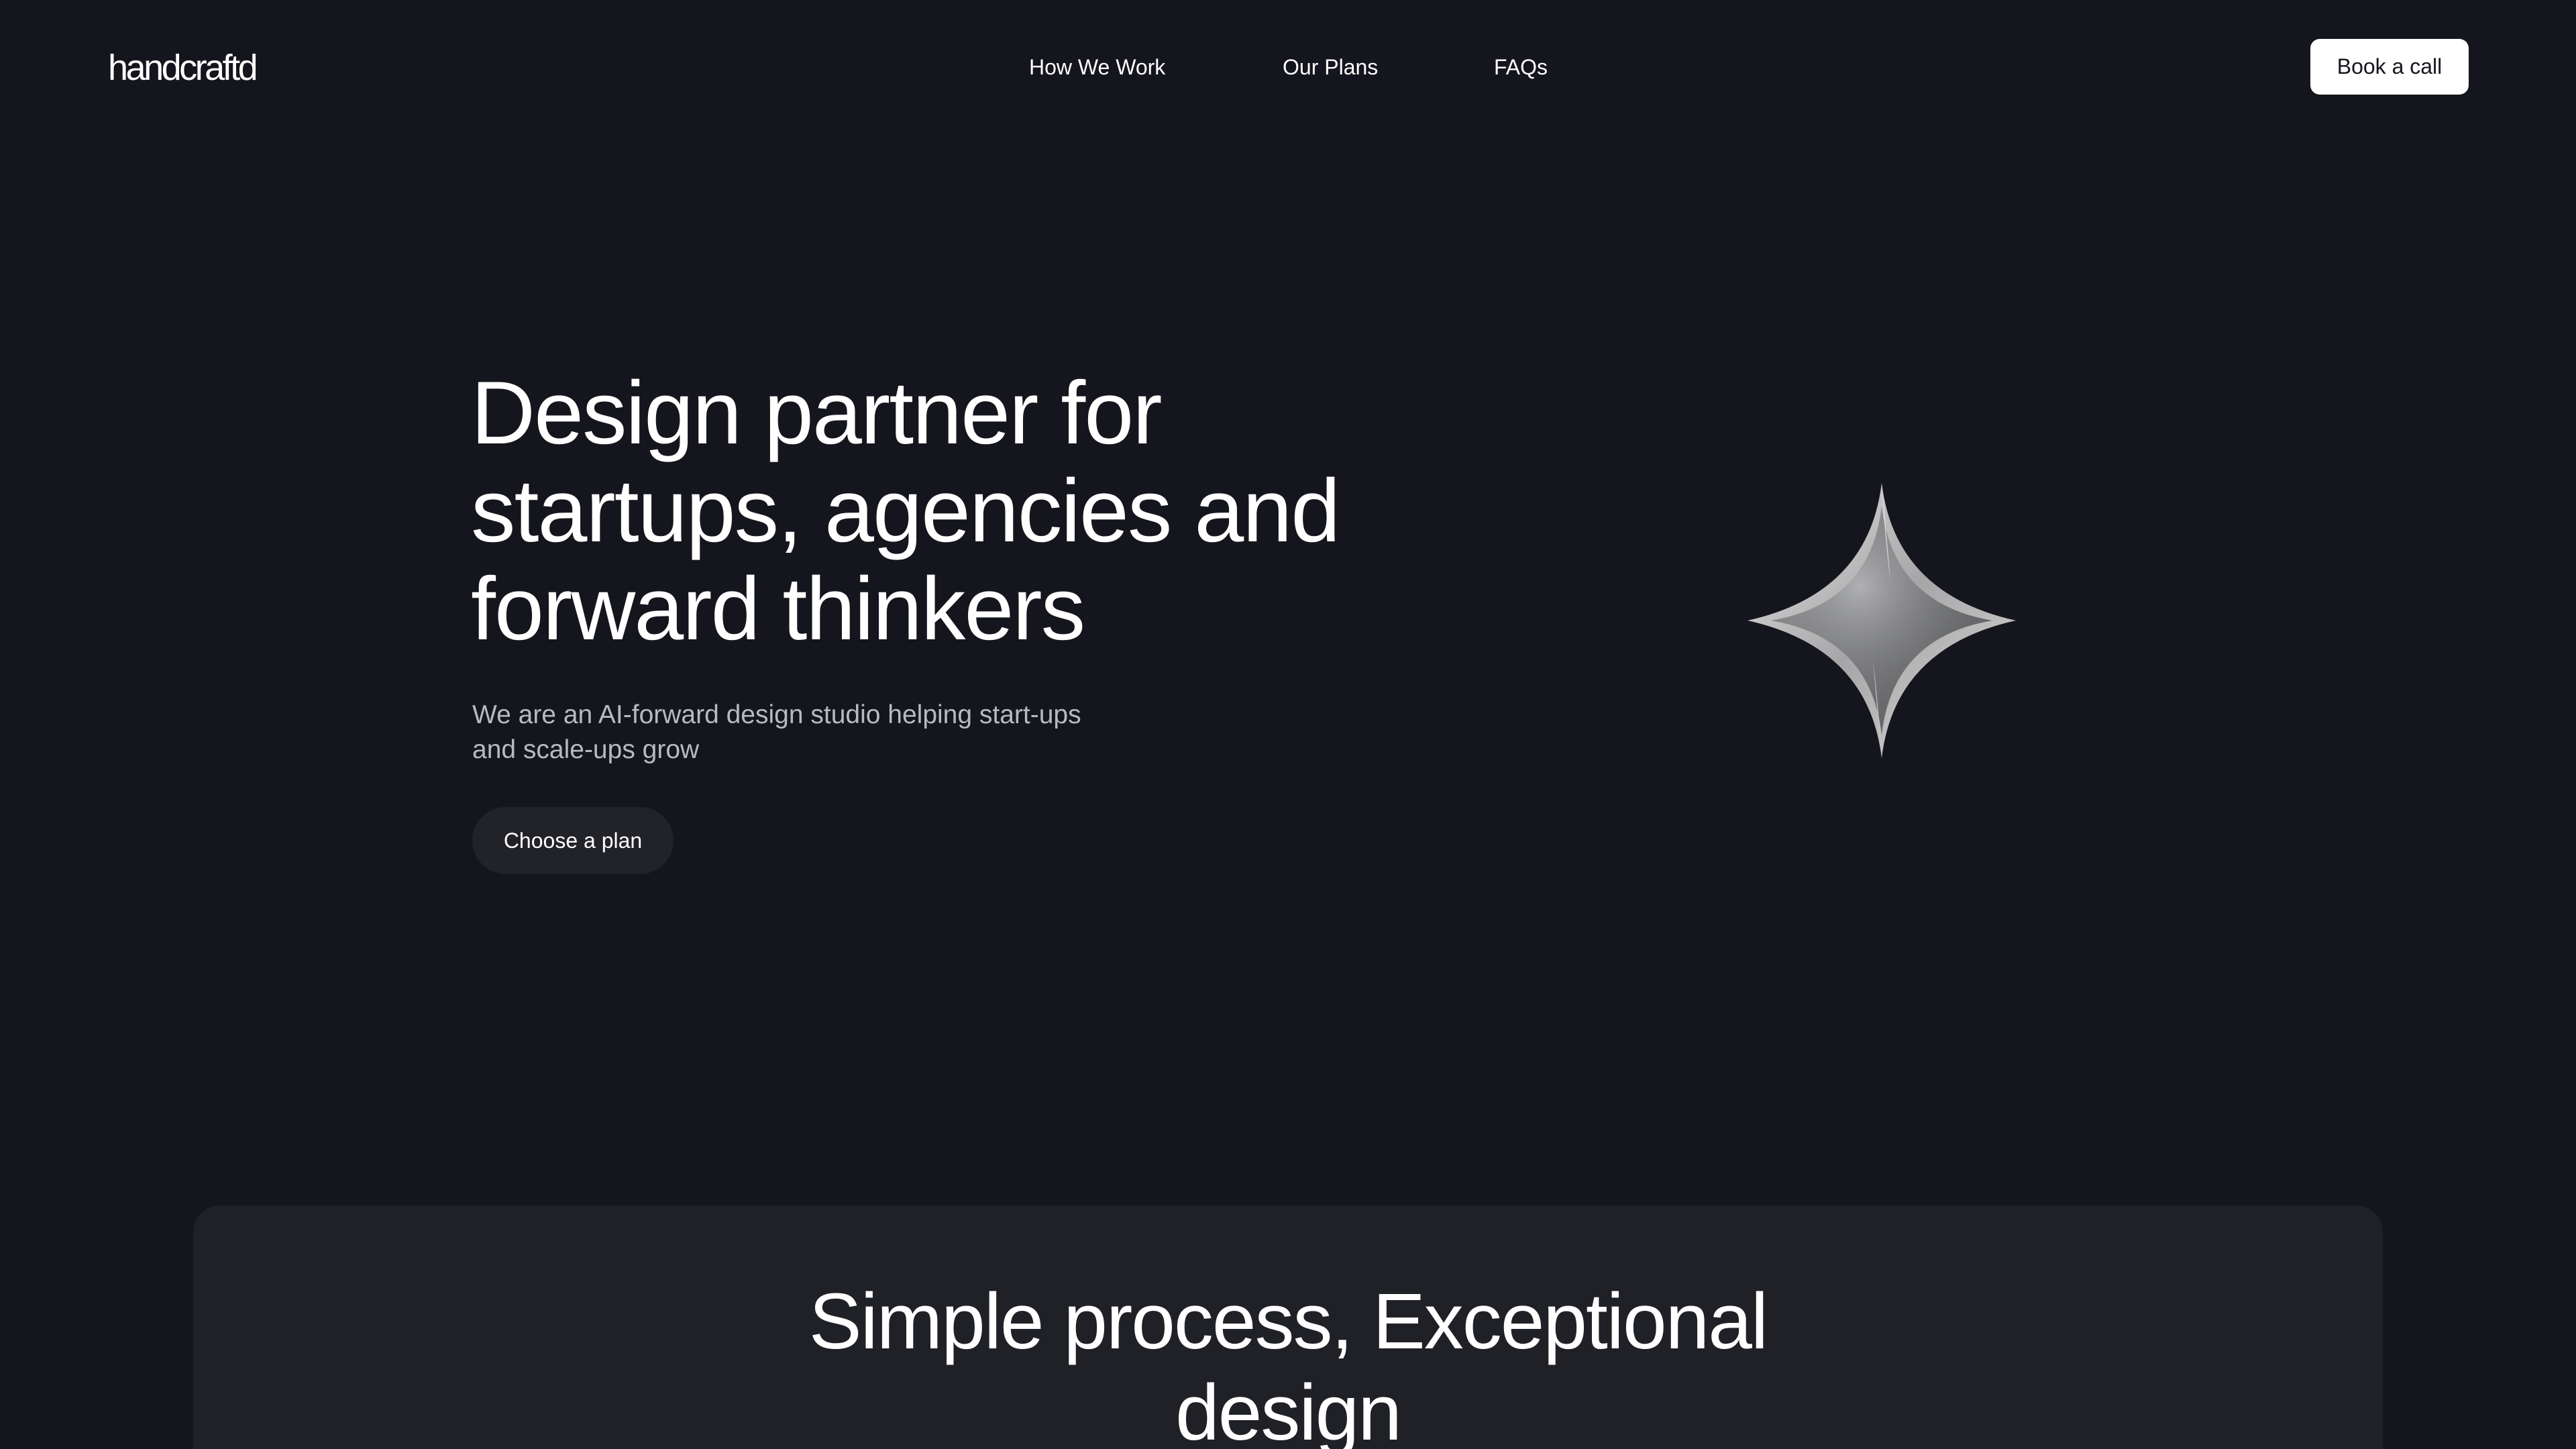 Image resolution: width=2576 pixels, height=1449 pixels. Describe the element at coordinates (1097, 67) in the screenshot. I see `nav-link-how-we-work: How We Work` at that location.